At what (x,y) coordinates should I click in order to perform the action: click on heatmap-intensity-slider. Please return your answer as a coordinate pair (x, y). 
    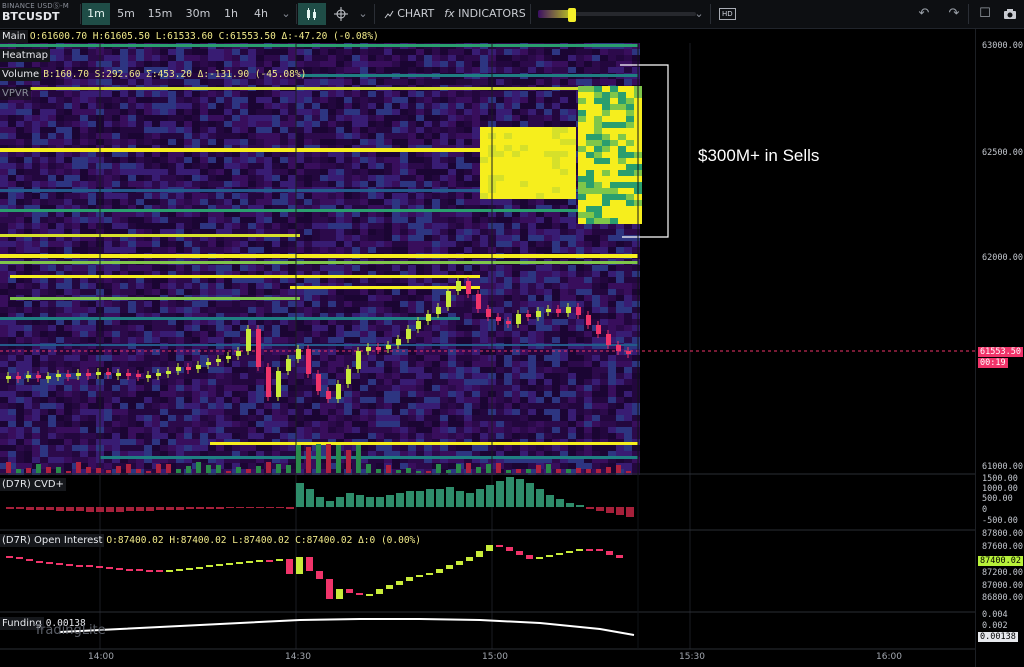
    Looking at the image, I should click on (618, 15).